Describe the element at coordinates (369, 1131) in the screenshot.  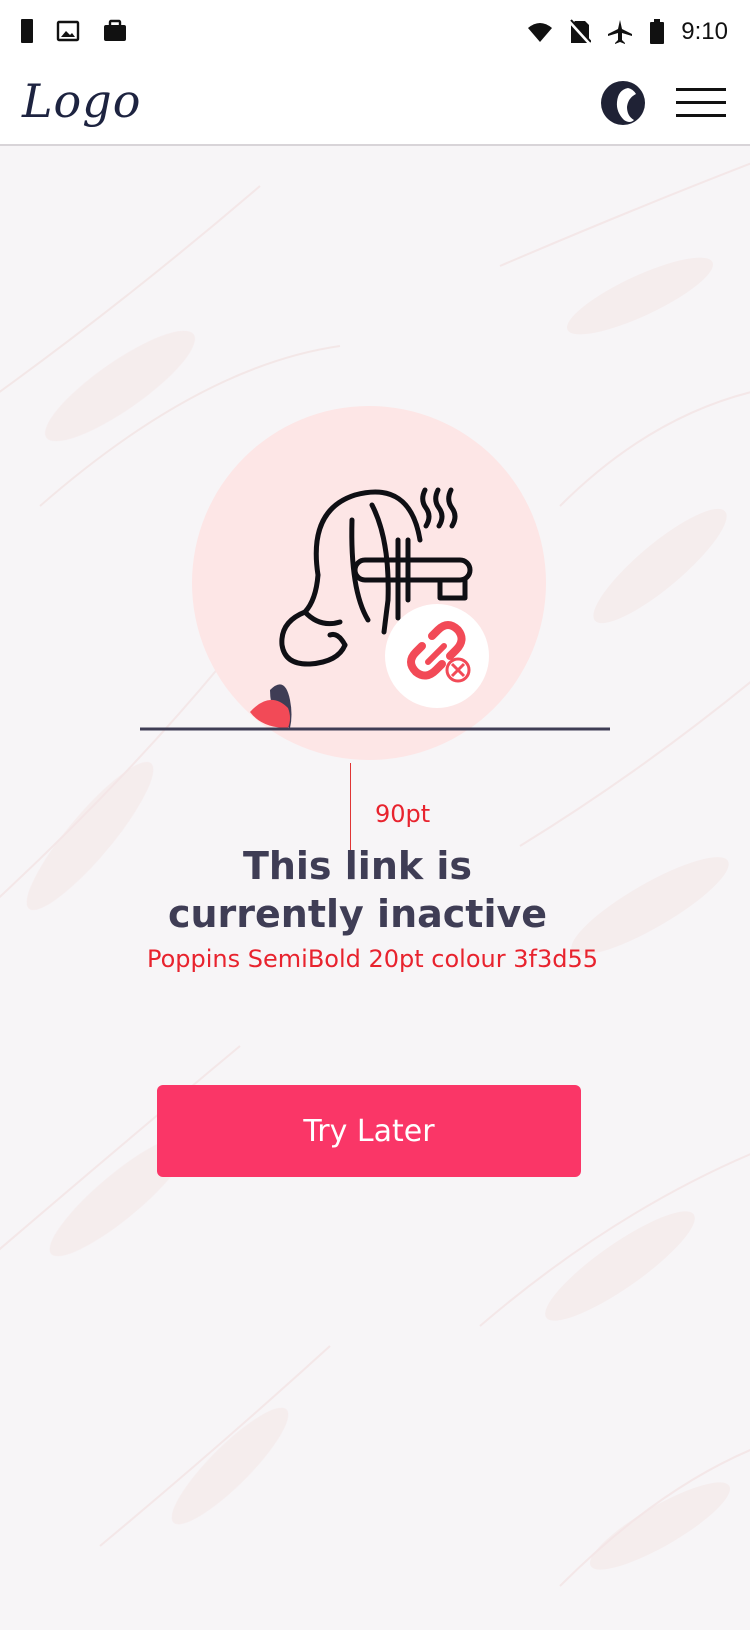
I see `try-later-button: Try Later` at that location.